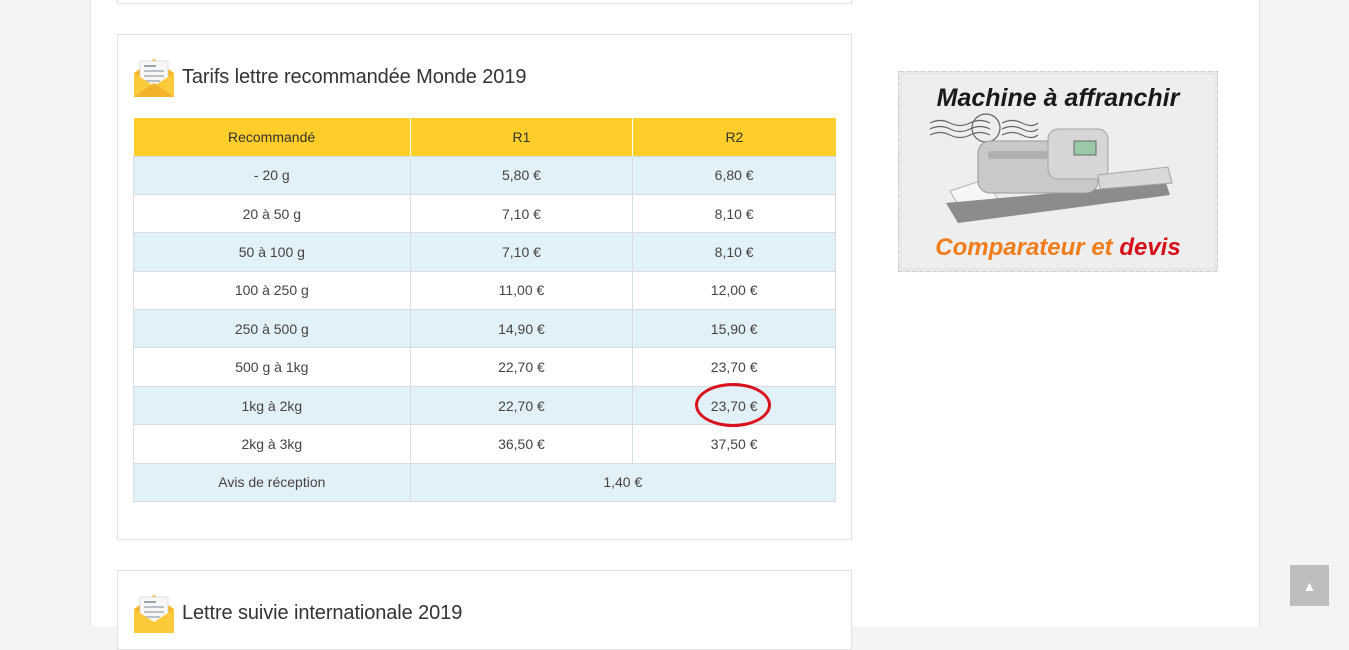  What do you see at coordinates (484, 2) in the screenshot?
I see `previous-section-card` at bounding box center [484, 2].